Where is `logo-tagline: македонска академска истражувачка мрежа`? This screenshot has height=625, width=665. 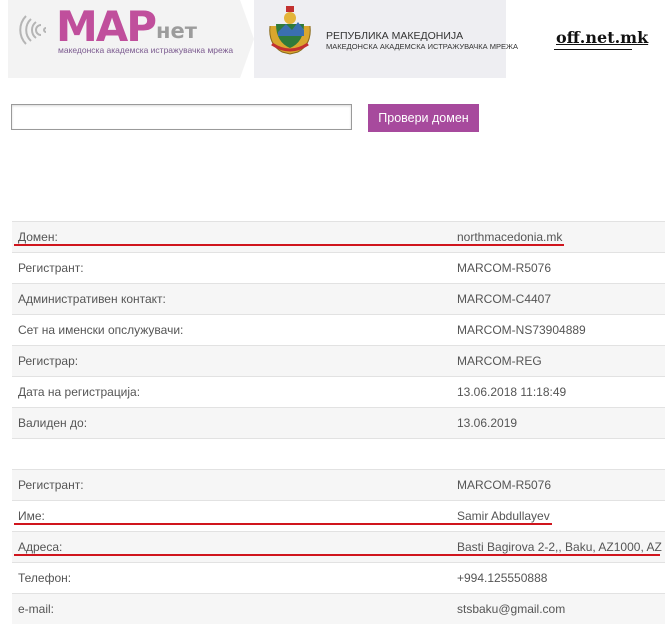 logo-tagline: македонска академска истражувачка мрежа is located at coordinates (146, 50).